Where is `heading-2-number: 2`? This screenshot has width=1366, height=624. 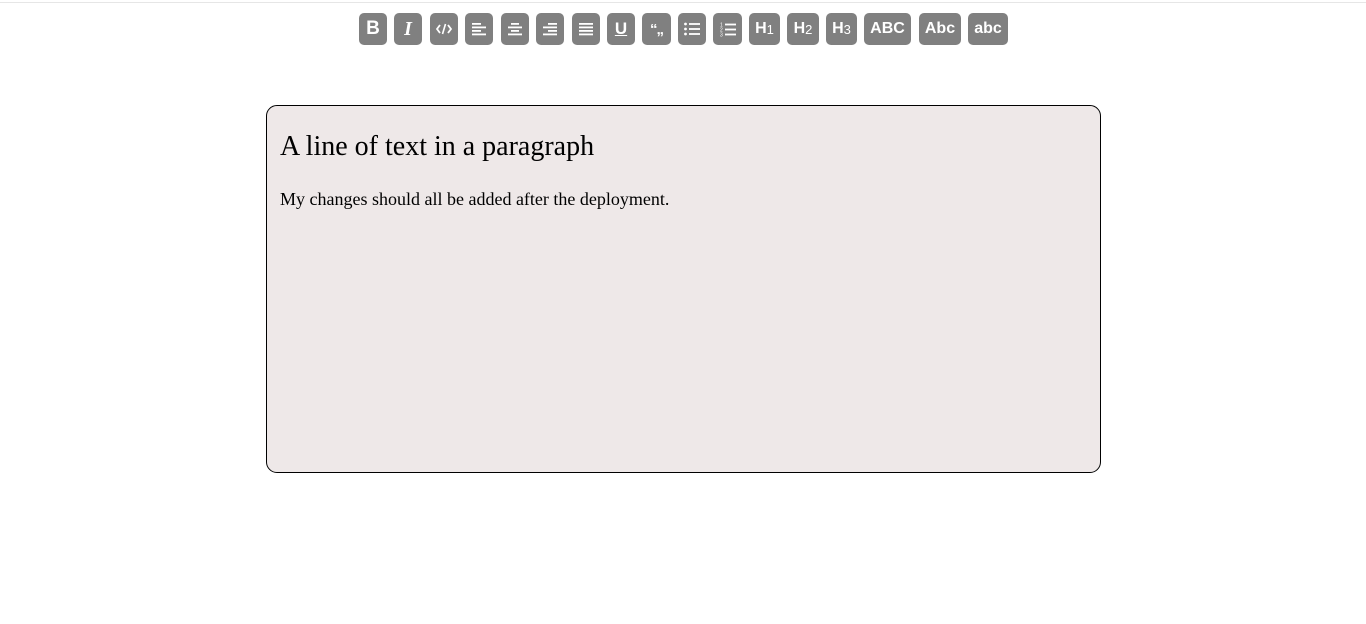 heading-2-number: 2 is located at coordinates (809, 29).